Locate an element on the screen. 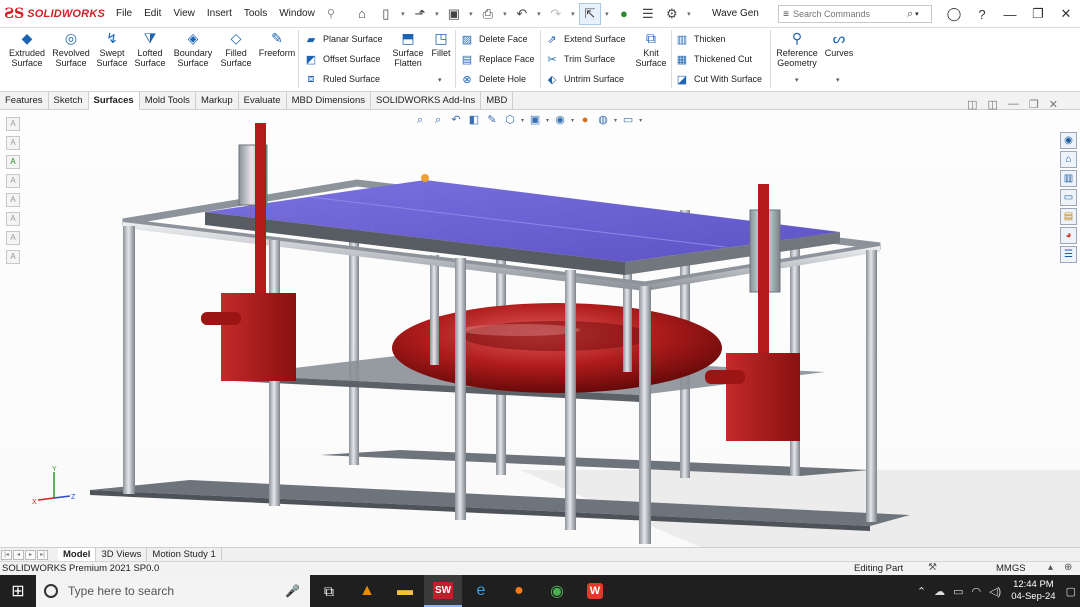  save-dropdown-icon: ▾ is located at coordinates (471, 14).